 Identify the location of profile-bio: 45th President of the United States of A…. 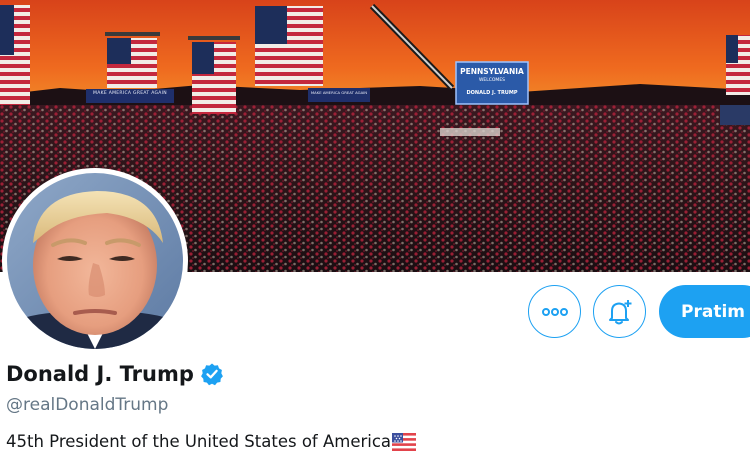
(211, 441).